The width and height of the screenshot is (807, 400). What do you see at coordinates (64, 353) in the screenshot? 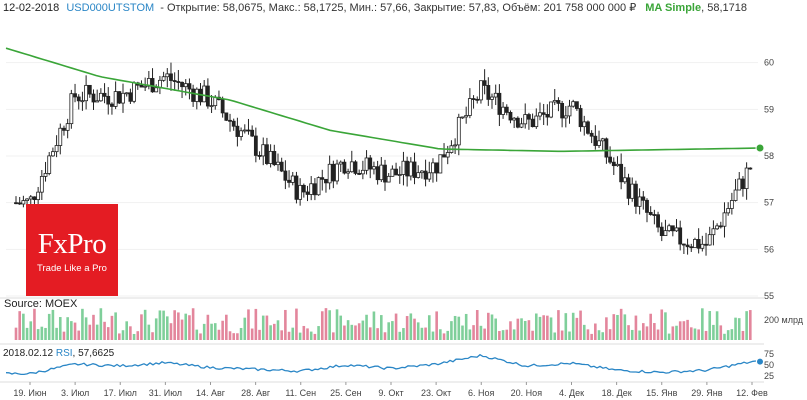
I see `rsi-label: RSI` at bounding box center [64, 353].